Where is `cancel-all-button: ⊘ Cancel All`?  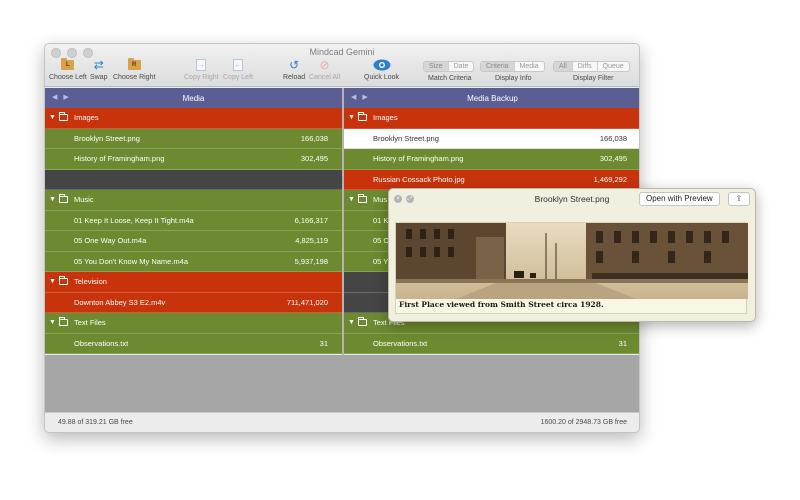
cancel-all-button: ⊘ Cancel All is located at coordinates (324, 69).